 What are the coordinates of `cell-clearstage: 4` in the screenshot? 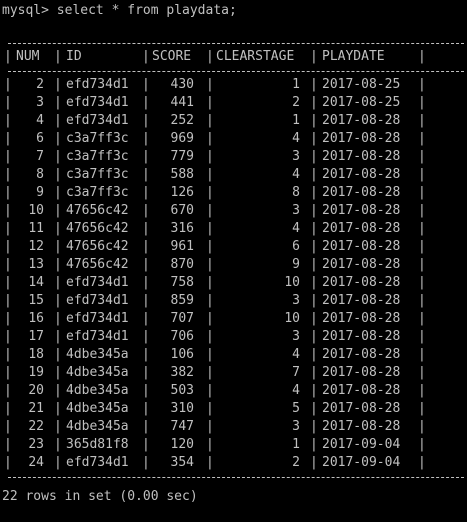 It's located at (296, 228).